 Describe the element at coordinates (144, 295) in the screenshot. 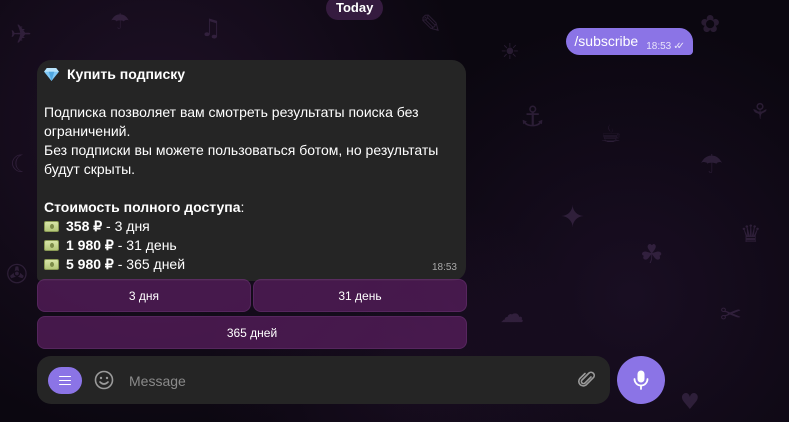

I see `keyboard-button-3-days: 3 дня` at that location.